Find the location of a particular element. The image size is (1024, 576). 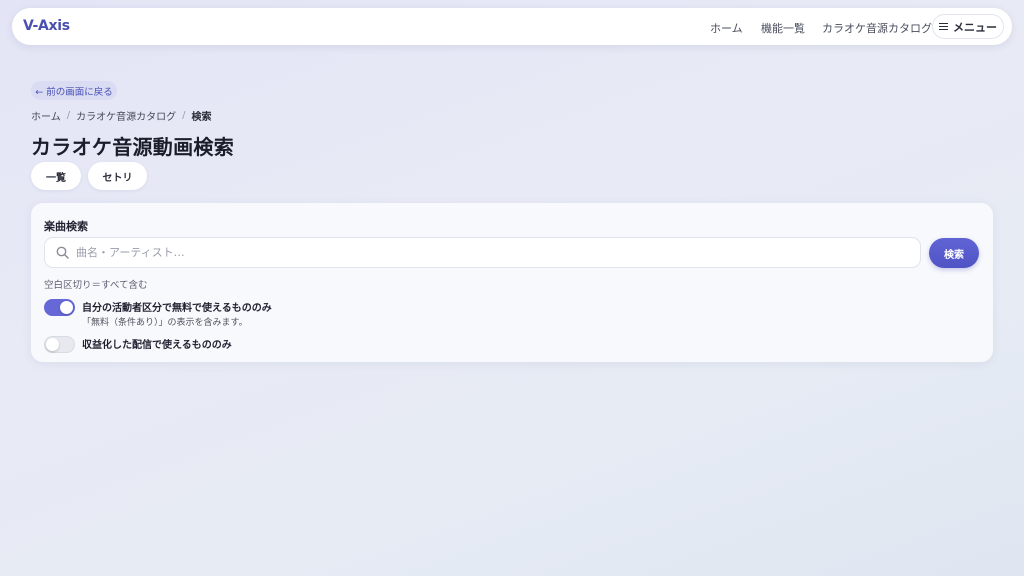

breadcrumb-karaoke-catalog: カラオケ音源カタログ is located at coordinates (126, 115).